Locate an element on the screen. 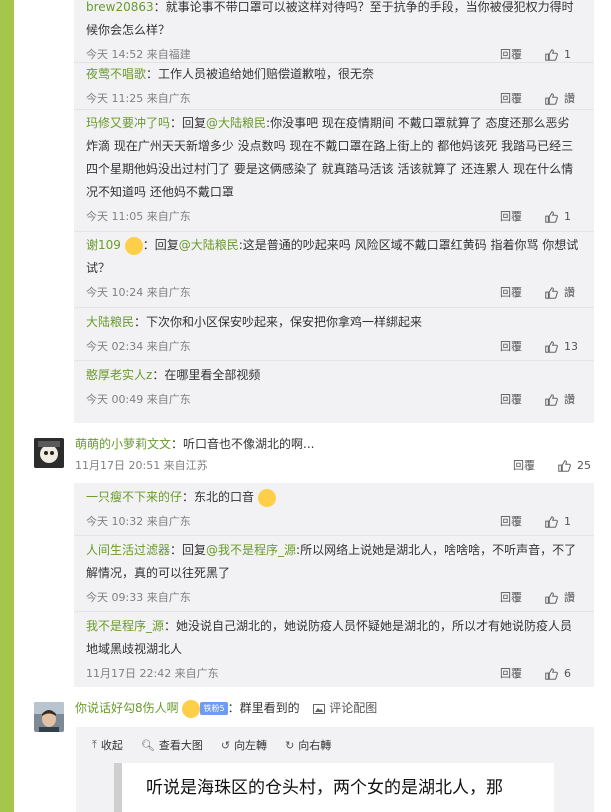 Image resolution: width=611 pixels, height=812 pixels. like-button: 25 is located at coordinates (576, 466).